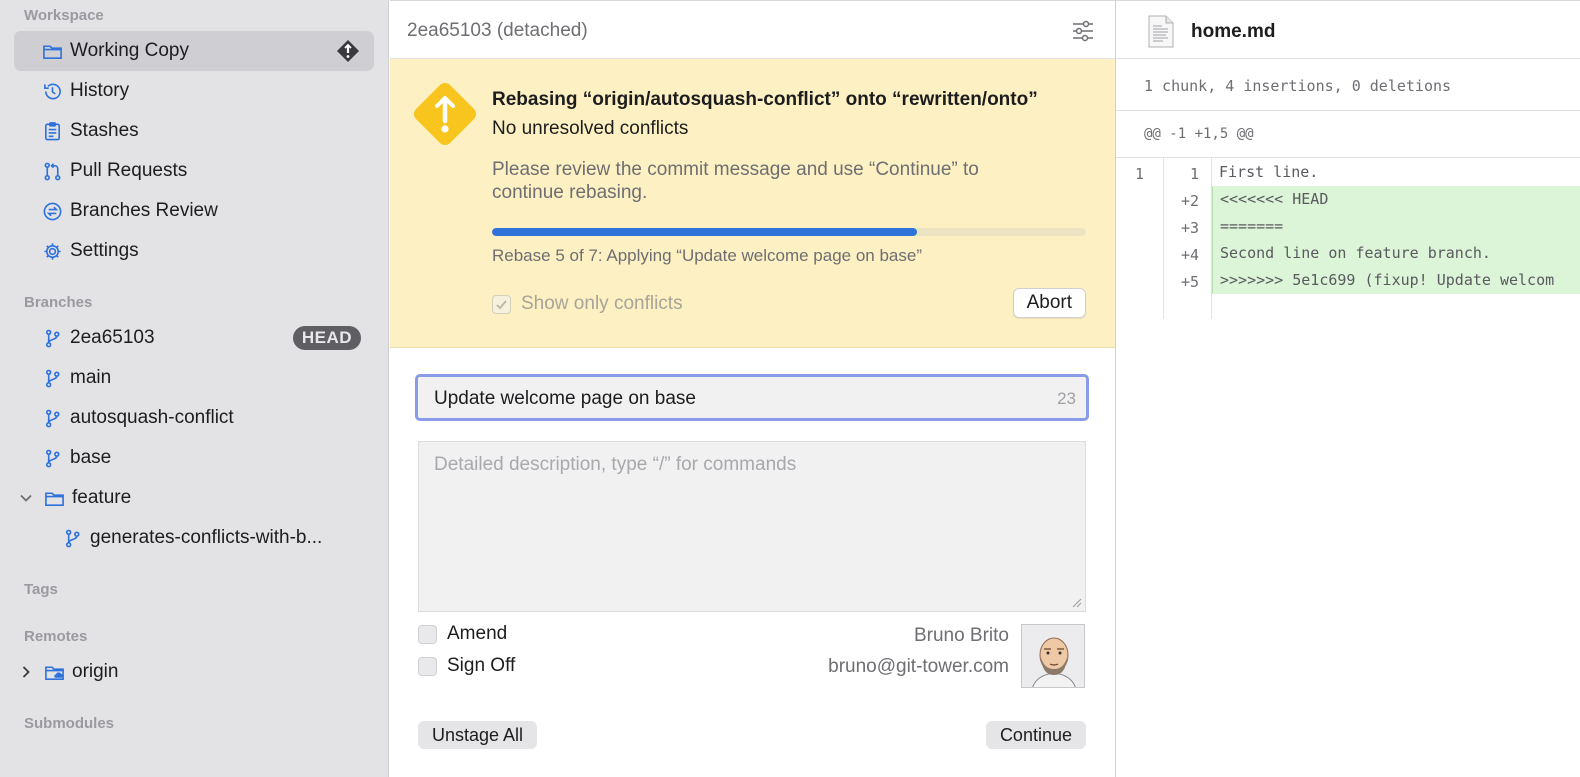 This screenshot has height=777, width=1580. I want to click on avatar, so click(1053, 656).